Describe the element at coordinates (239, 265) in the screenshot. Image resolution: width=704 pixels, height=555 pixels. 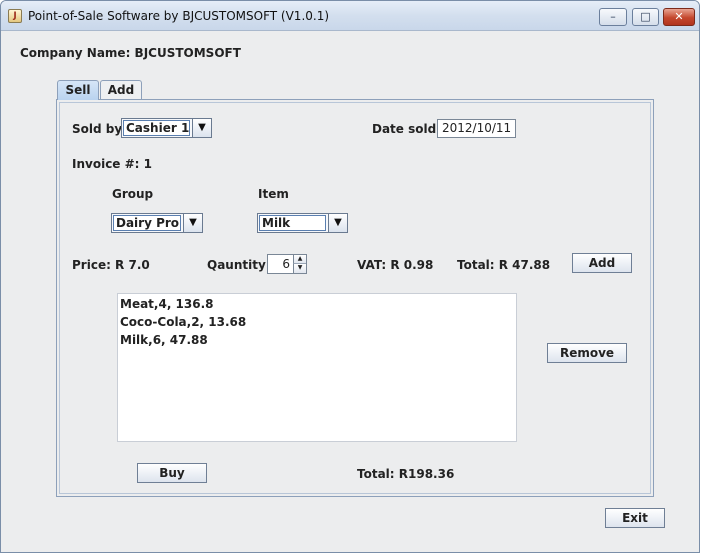
I see `quantity-label: Qauntity:` at that location.